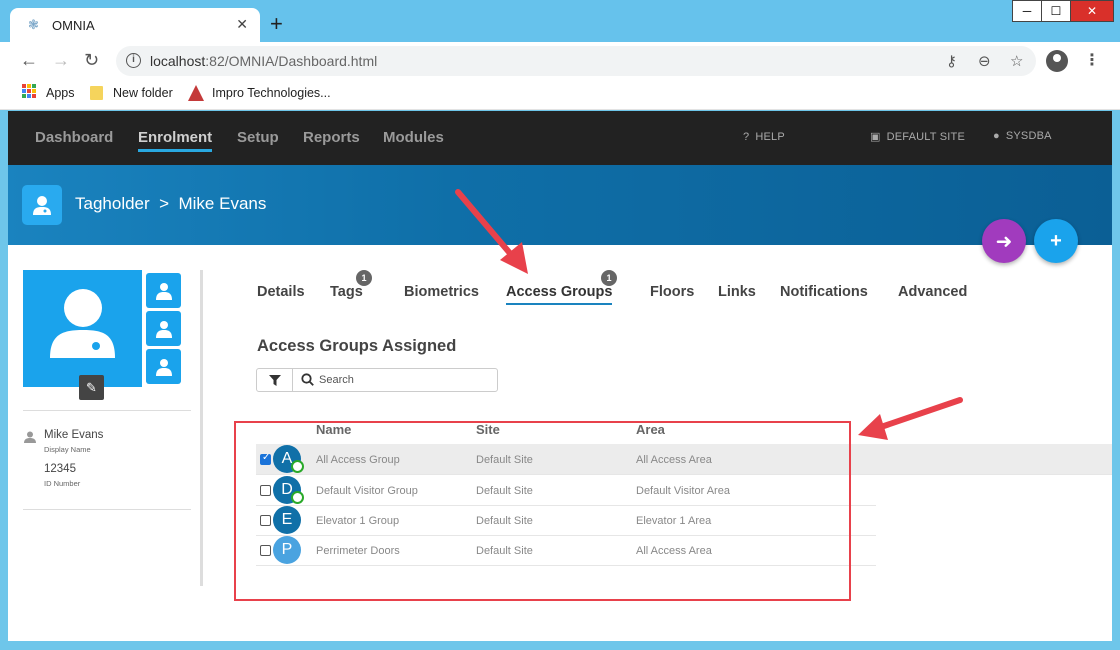 This screenshot has width=1120, height=650. Describe the element at coordinates (60, 93) in the screenshot. I see `bookmark-apps: Apps` at that location.